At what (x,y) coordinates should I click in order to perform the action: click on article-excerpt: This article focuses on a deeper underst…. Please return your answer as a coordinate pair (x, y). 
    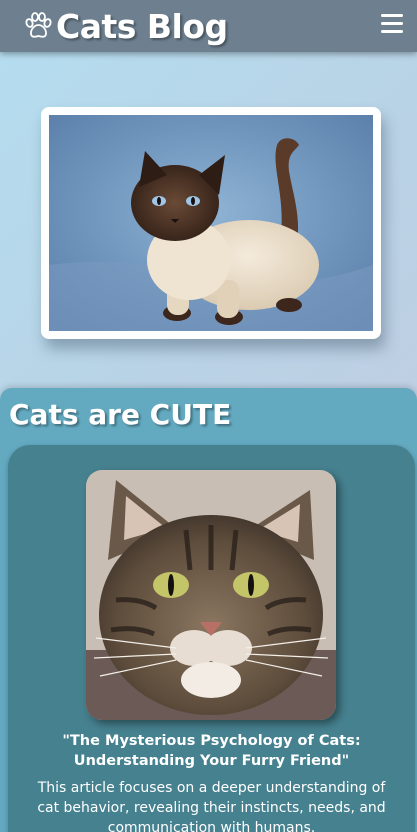
    Looking at the image, I should click on (211, 806).